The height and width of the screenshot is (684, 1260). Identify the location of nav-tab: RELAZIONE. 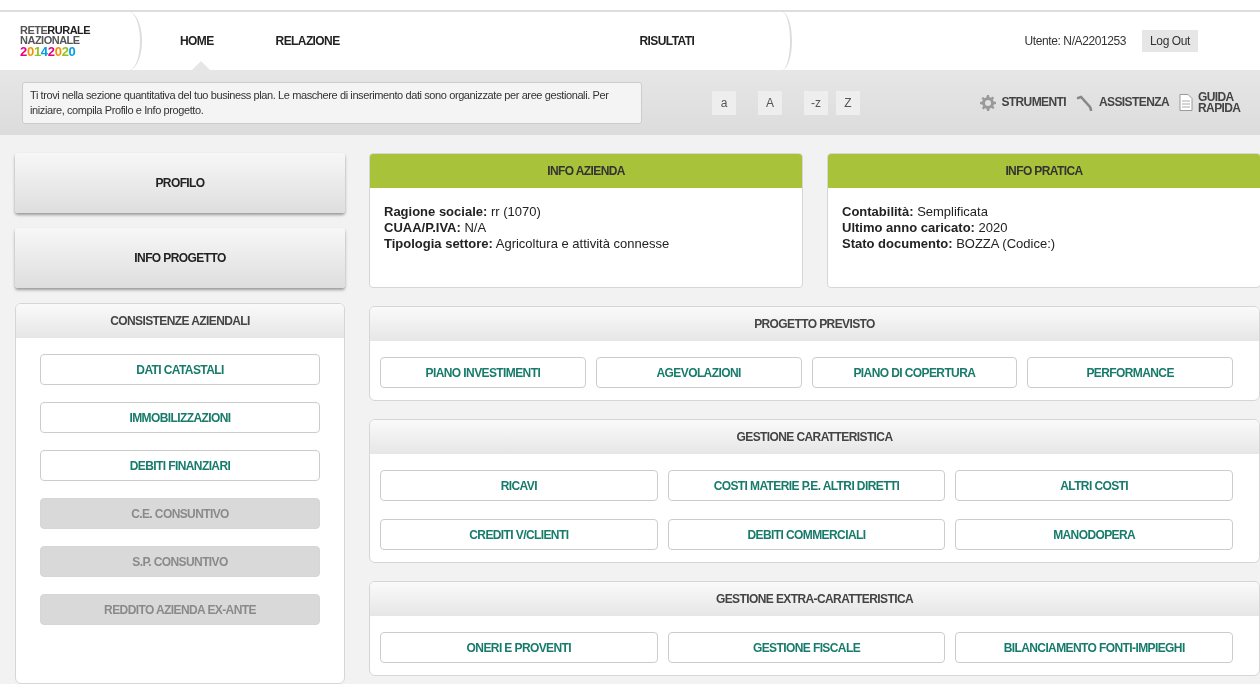
(457, 41).